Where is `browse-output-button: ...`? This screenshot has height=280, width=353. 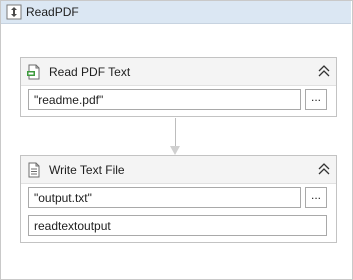 browse-output-button: ... is located at coordinates (316, 197).